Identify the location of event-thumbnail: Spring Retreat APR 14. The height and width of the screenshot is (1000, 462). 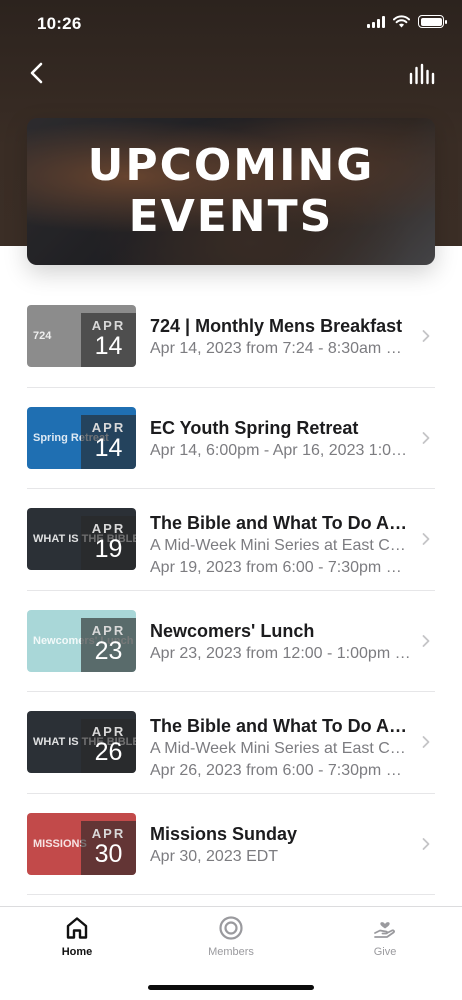
(81, 437).